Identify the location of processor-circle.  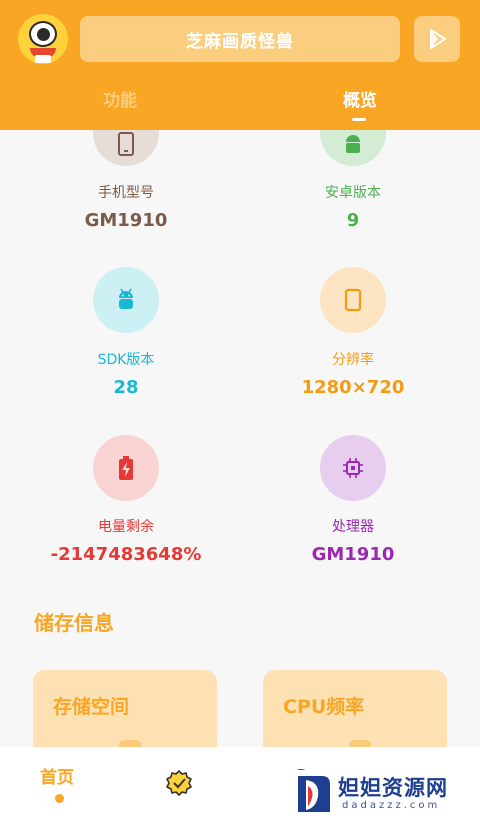
(353, 468).